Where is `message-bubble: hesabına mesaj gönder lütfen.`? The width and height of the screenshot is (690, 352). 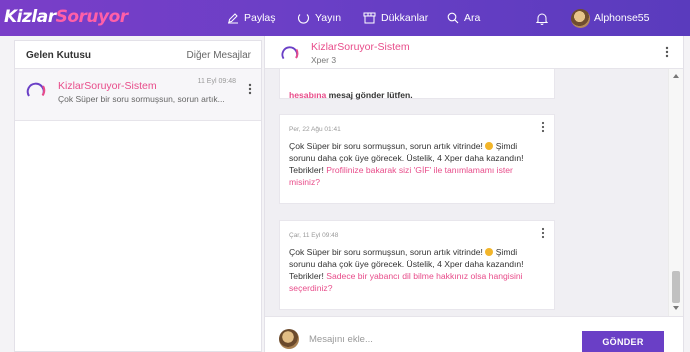 message-bubble: hesabına mesaj gönder lütfen. is located at coordinates (417, 84).